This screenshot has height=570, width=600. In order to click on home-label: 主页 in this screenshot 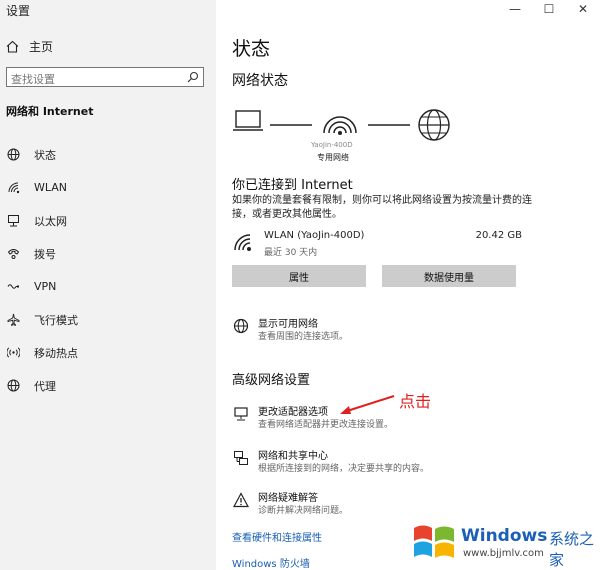, I will do `click(41, 47)`.